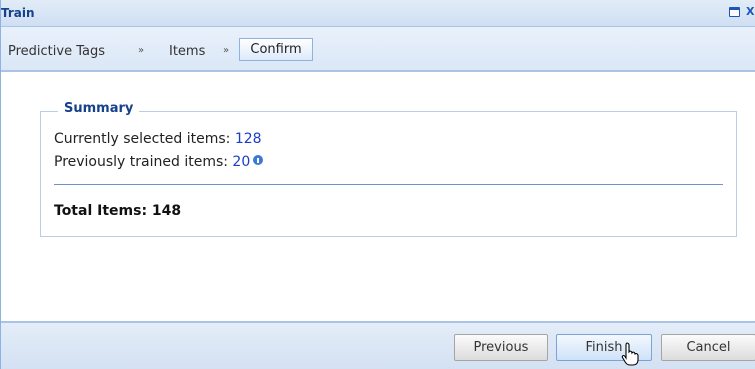 Image resolution: width=755 pixels, height=369 pixels. Describe the element at coordinates (378, 49) in the screenshot. I see `breadcrumb: Predictive Tags » Items » Confirm` at that location.